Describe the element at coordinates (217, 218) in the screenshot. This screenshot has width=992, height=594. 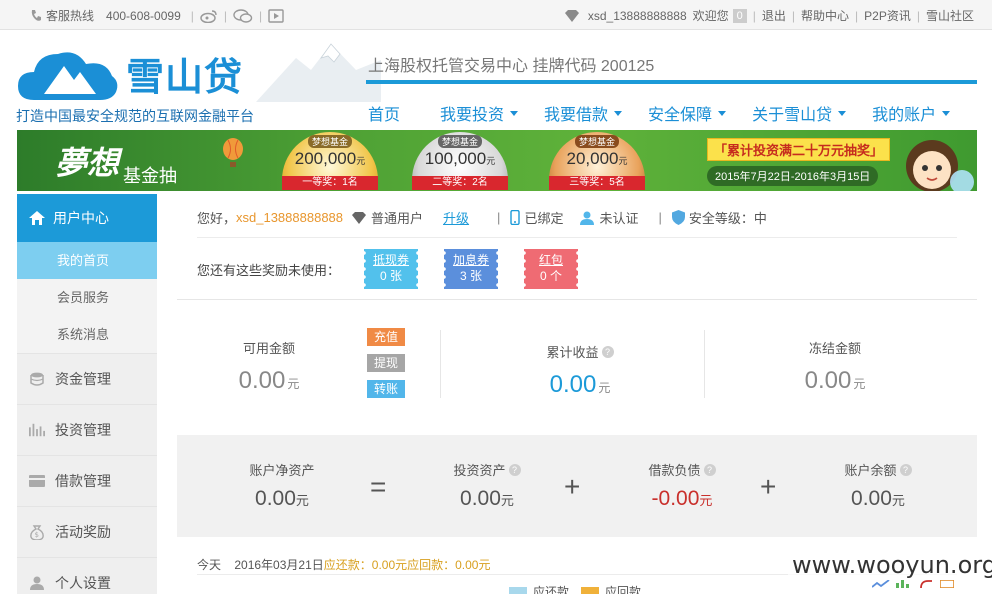
I see `greeting: 您好，` at that location.